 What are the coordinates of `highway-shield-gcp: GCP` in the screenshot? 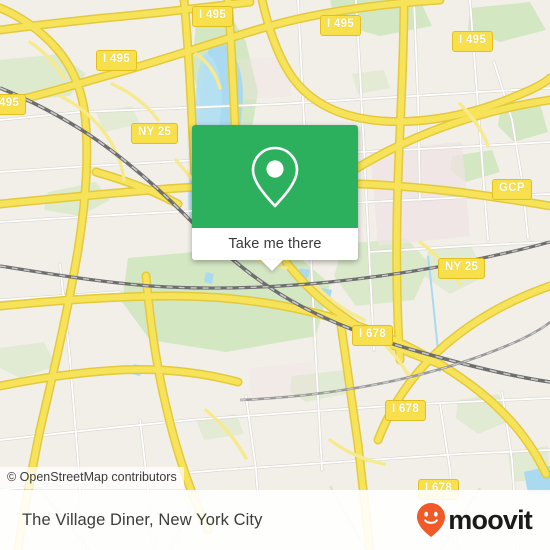 It's located at (512, 189).